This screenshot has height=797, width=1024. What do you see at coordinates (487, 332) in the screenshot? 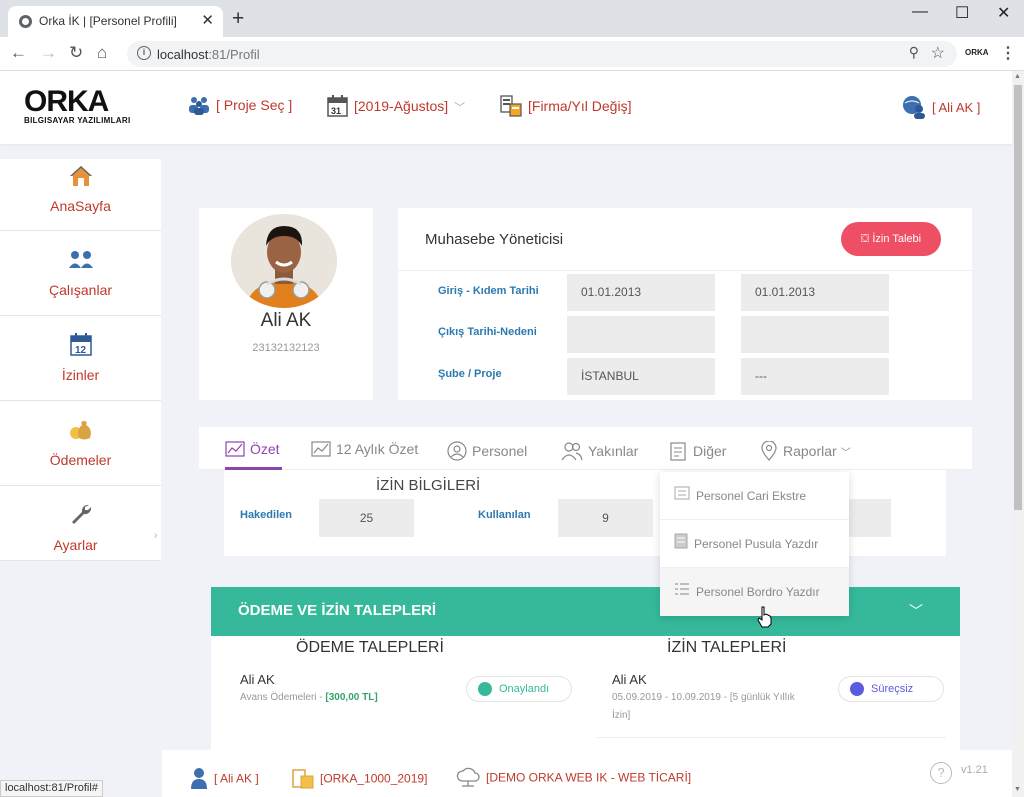
I see `cikis-label: Çıkış Tarihi-Nedeni` at bounding box center [487, 332].